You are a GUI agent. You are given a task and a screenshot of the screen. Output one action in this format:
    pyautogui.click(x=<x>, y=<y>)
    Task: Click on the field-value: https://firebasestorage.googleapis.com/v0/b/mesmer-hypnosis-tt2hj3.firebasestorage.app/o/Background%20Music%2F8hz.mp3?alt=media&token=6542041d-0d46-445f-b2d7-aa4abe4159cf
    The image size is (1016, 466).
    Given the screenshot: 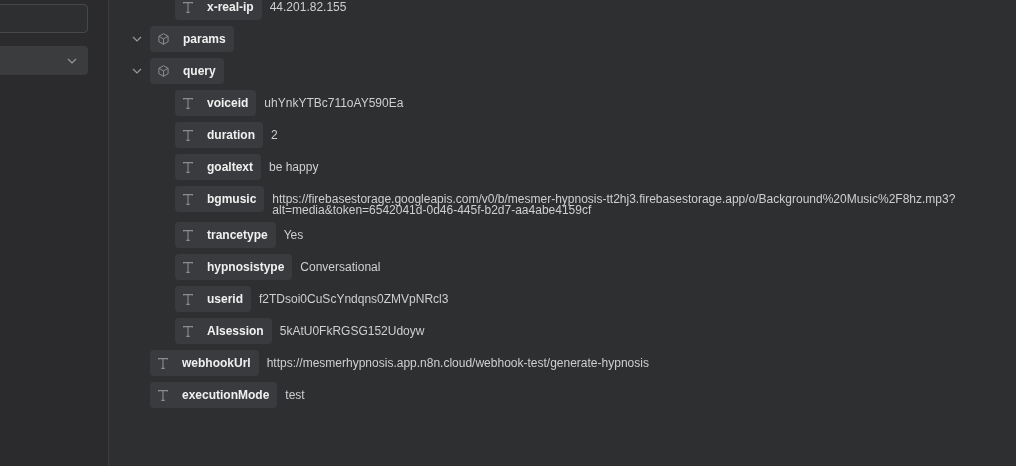 What is the action you would take?
    pyautogui.click(x=614, y=205)
    